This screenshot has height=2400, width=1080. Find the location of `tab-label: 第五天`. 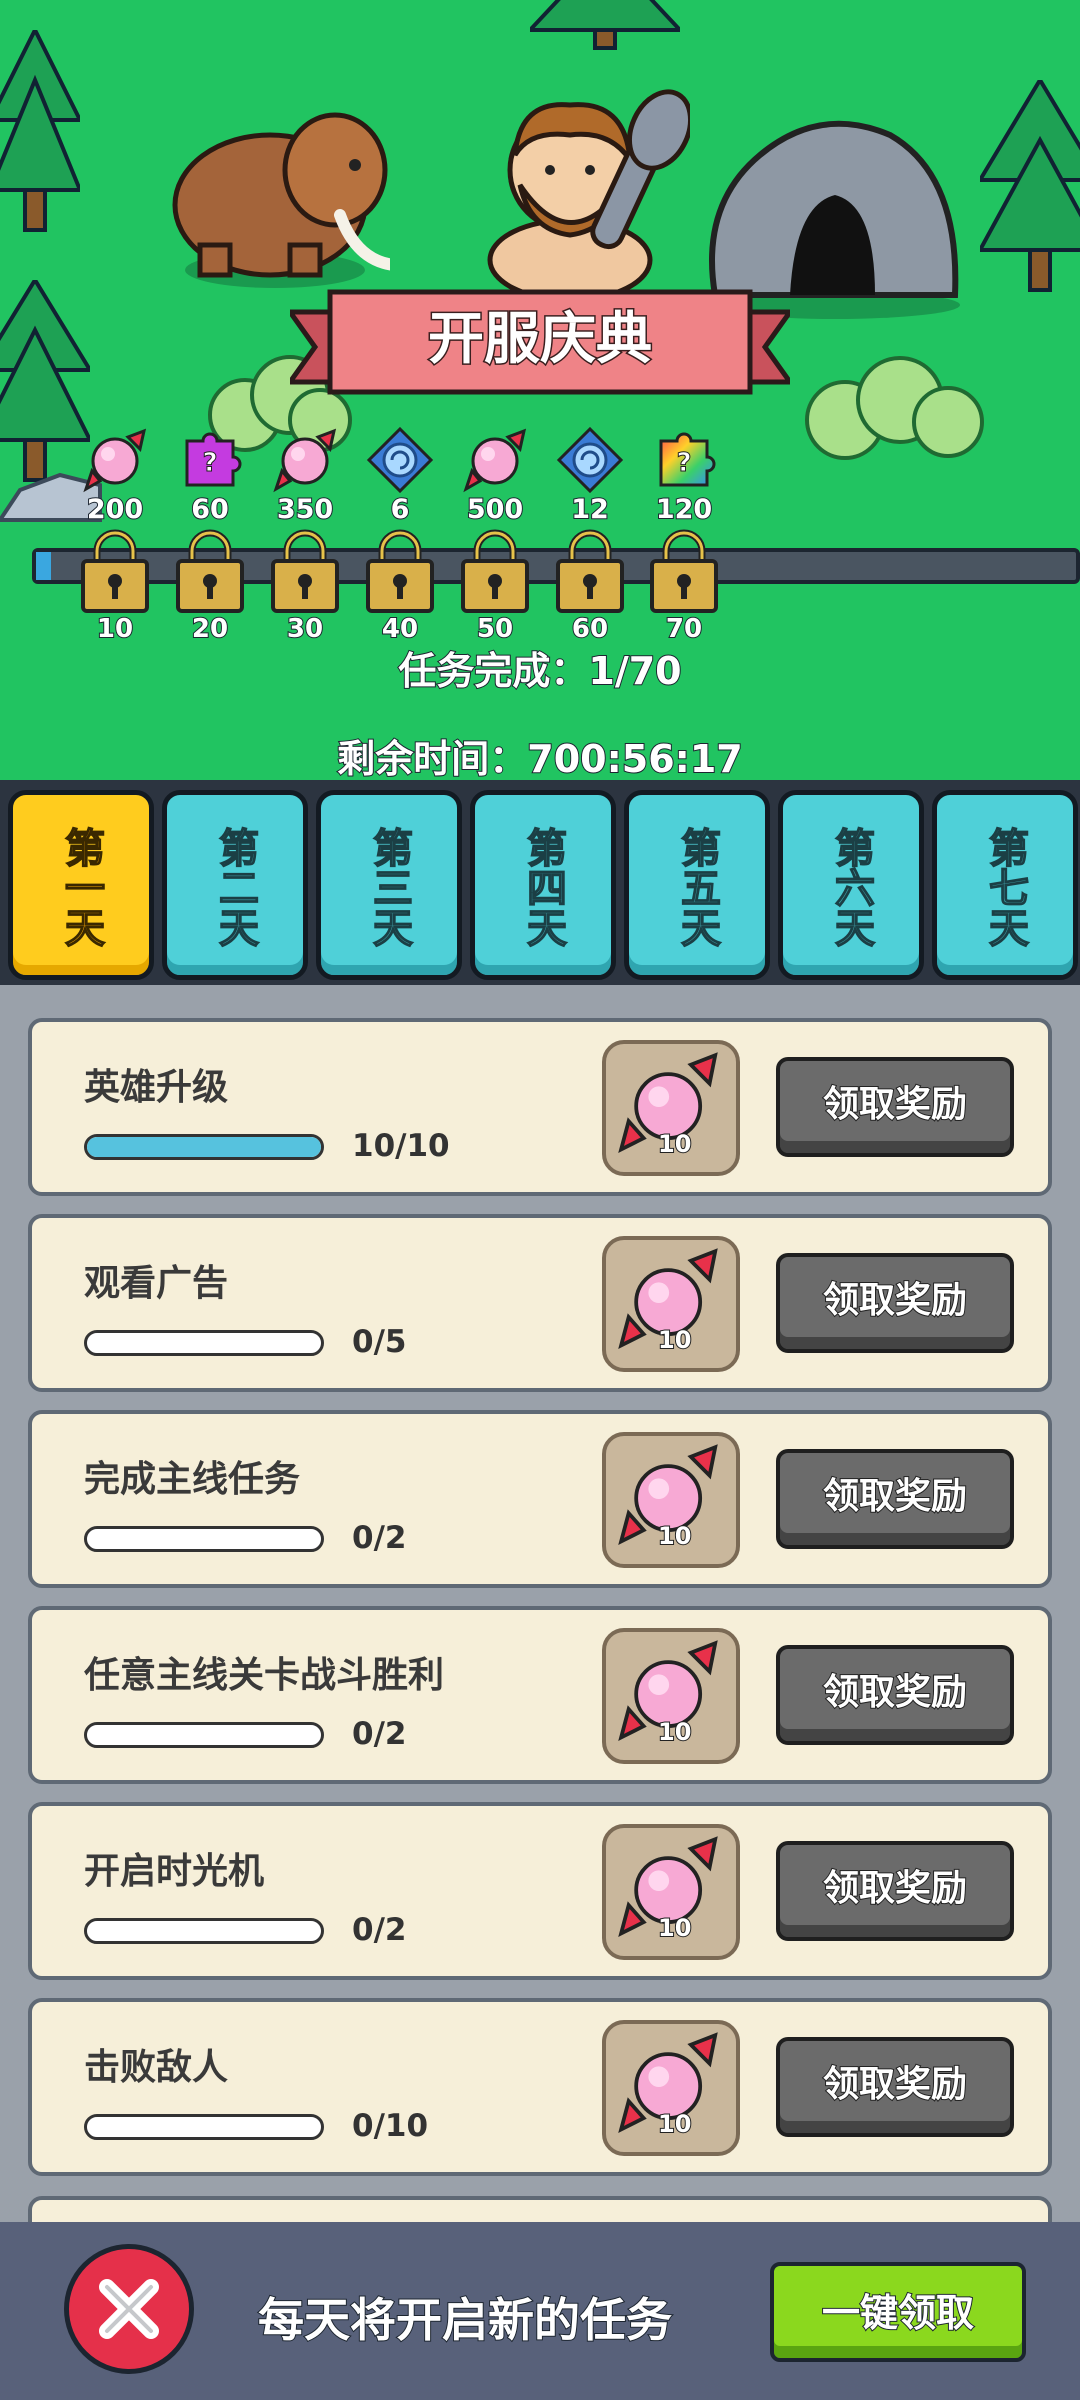

tab-label: 第五天 is located at coordinates (697, 887).